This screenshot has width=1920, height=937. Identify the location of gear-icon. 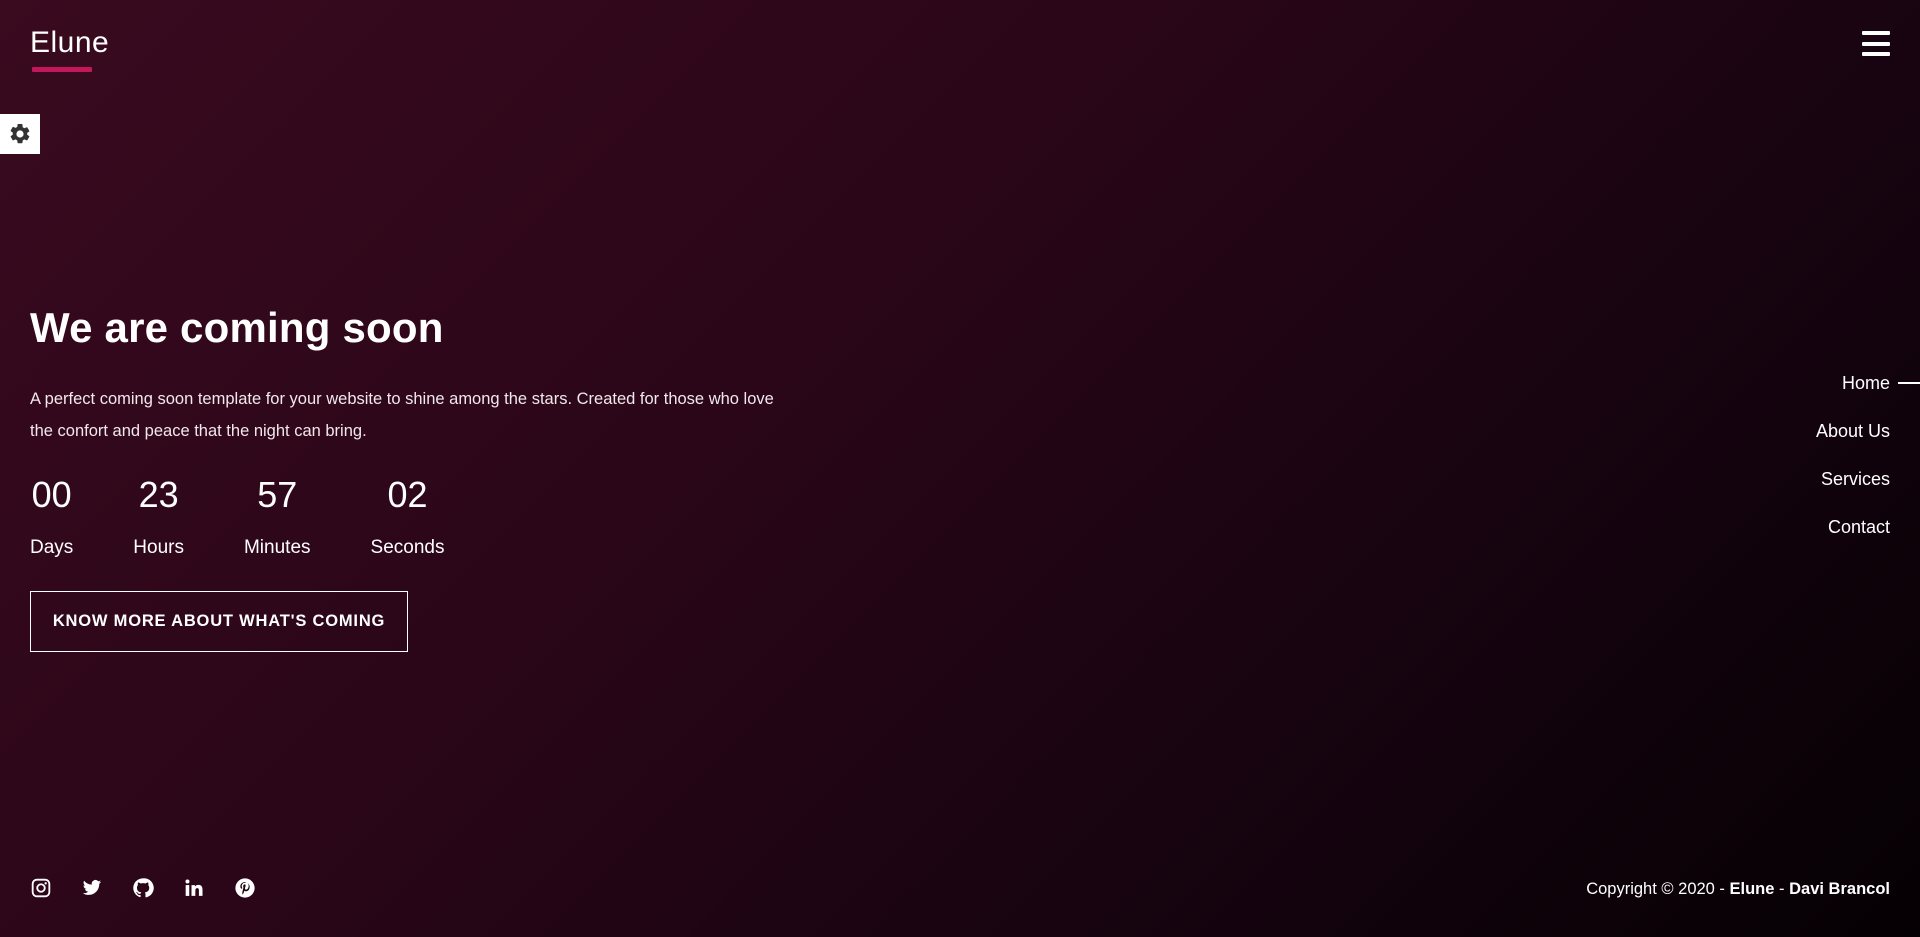
(20, 133).